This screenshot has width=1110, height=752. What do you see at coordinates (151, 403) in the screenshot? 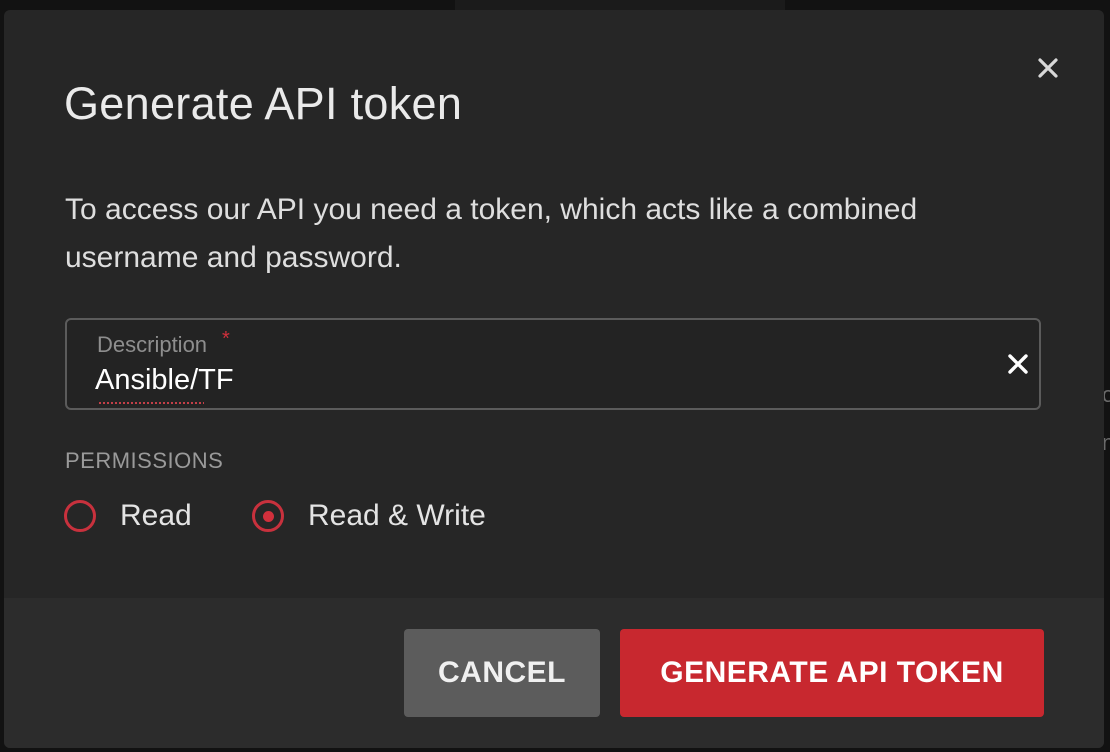
I see `spellcheck-underline` at bounding box center [151, 403].